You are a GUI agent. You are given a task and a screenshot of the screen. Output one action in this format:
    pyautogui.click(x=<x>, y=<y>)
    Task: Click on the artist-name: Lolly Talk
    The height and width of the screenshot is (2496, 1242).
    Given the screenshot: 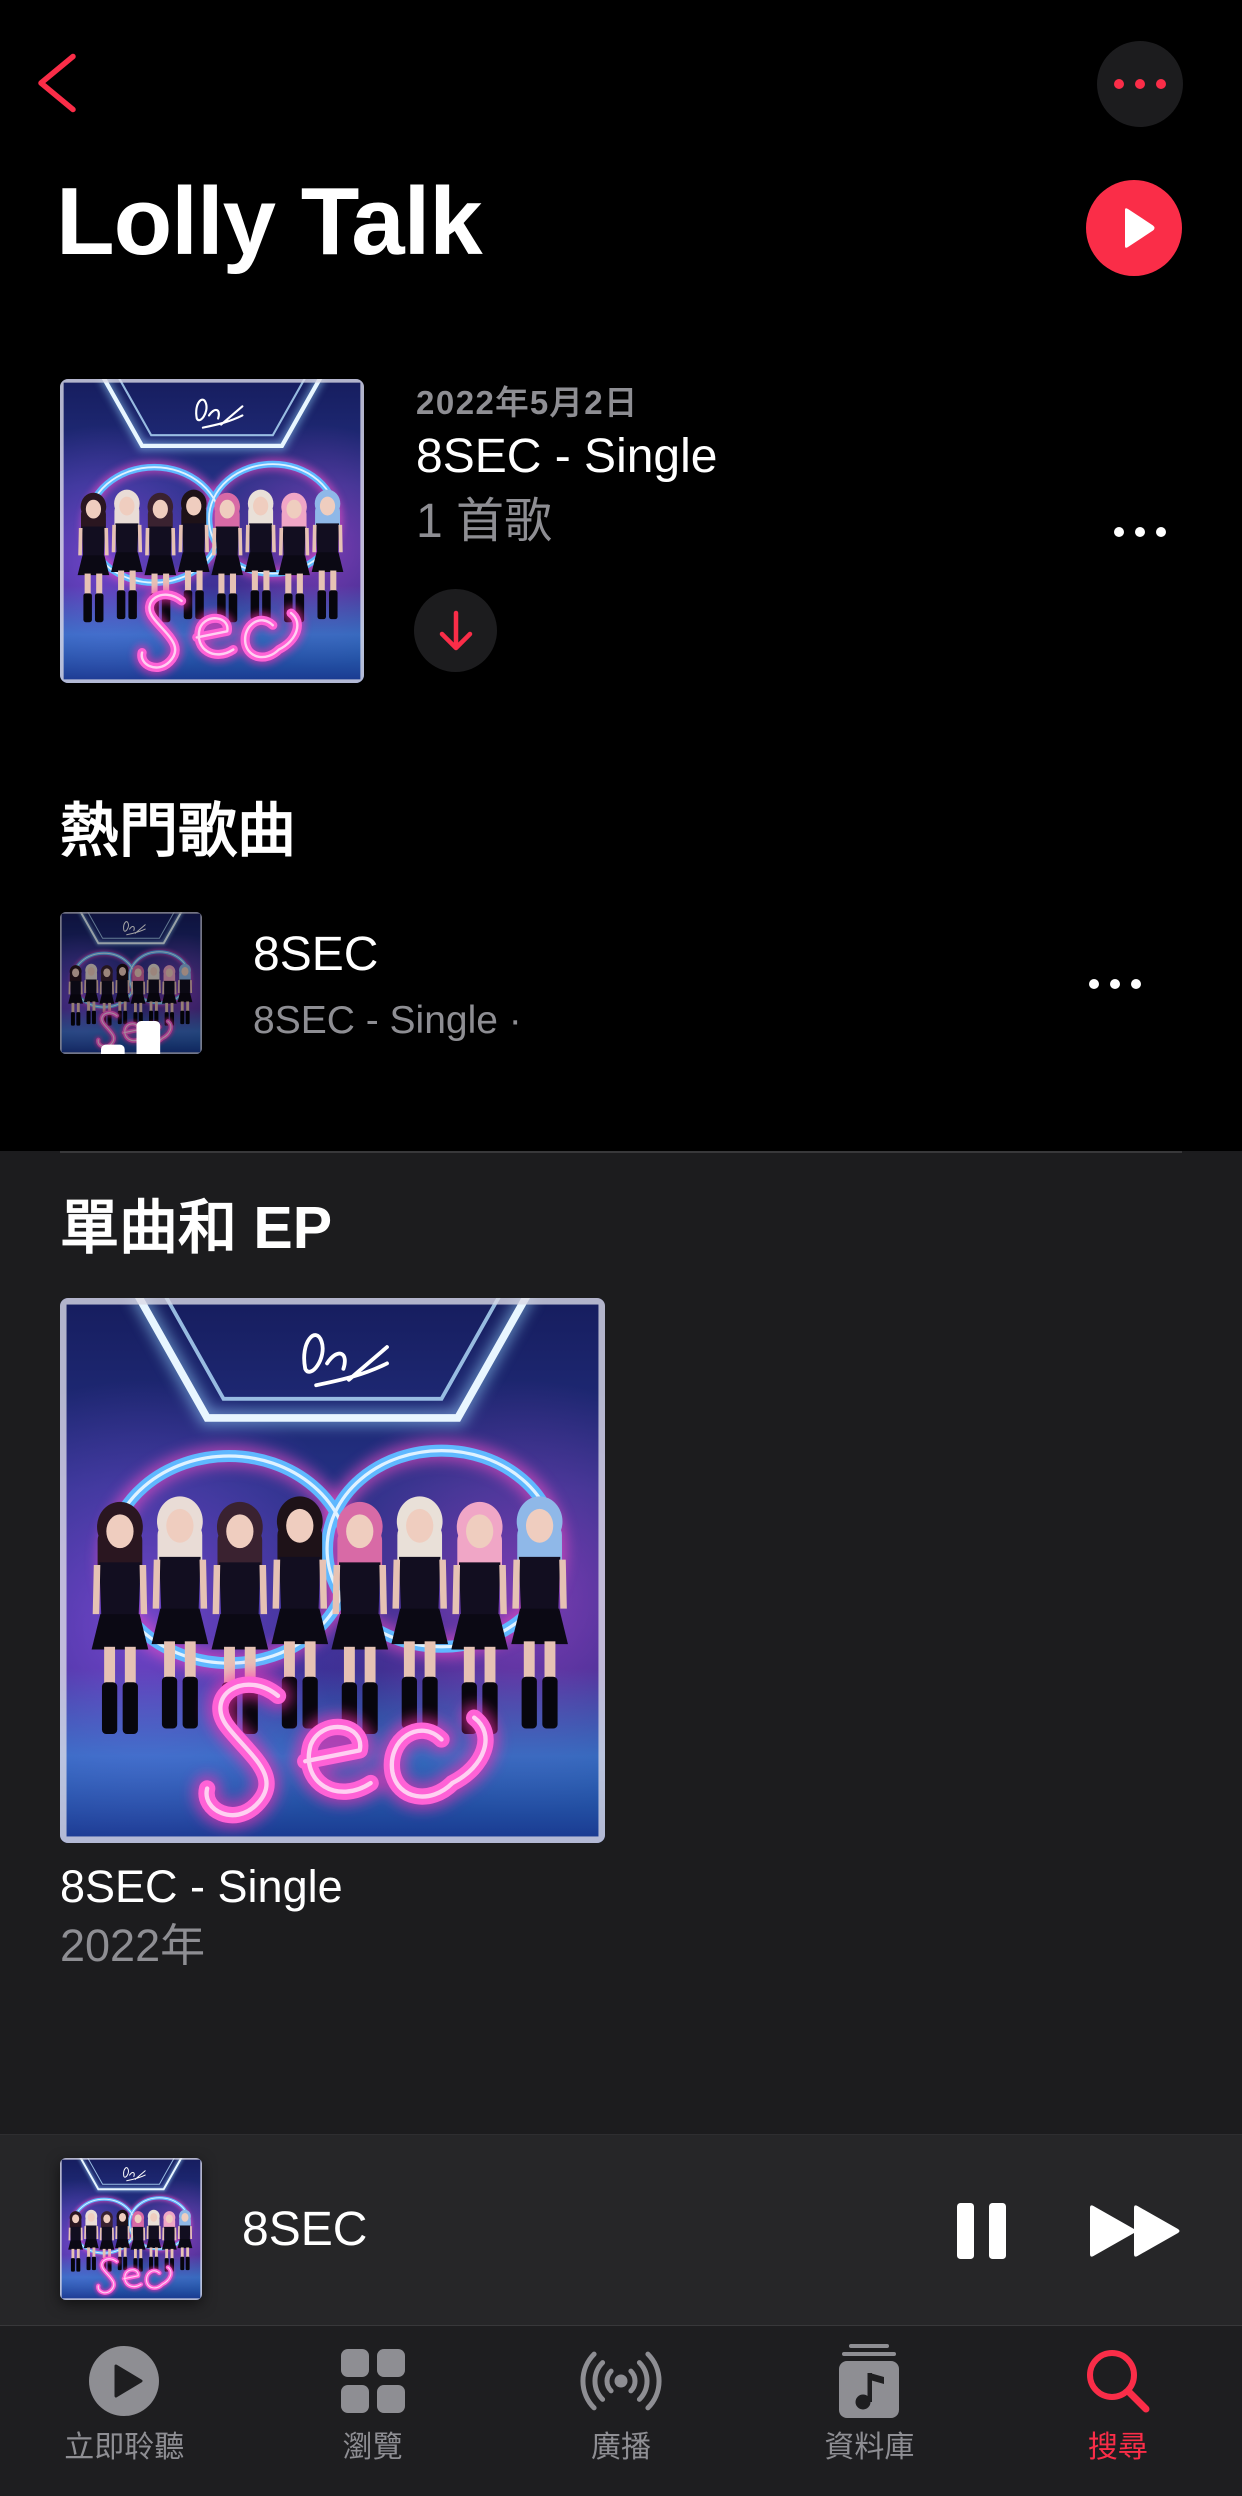 What is the action you would take?
    pyautogui.click(x=269, y=221)
    